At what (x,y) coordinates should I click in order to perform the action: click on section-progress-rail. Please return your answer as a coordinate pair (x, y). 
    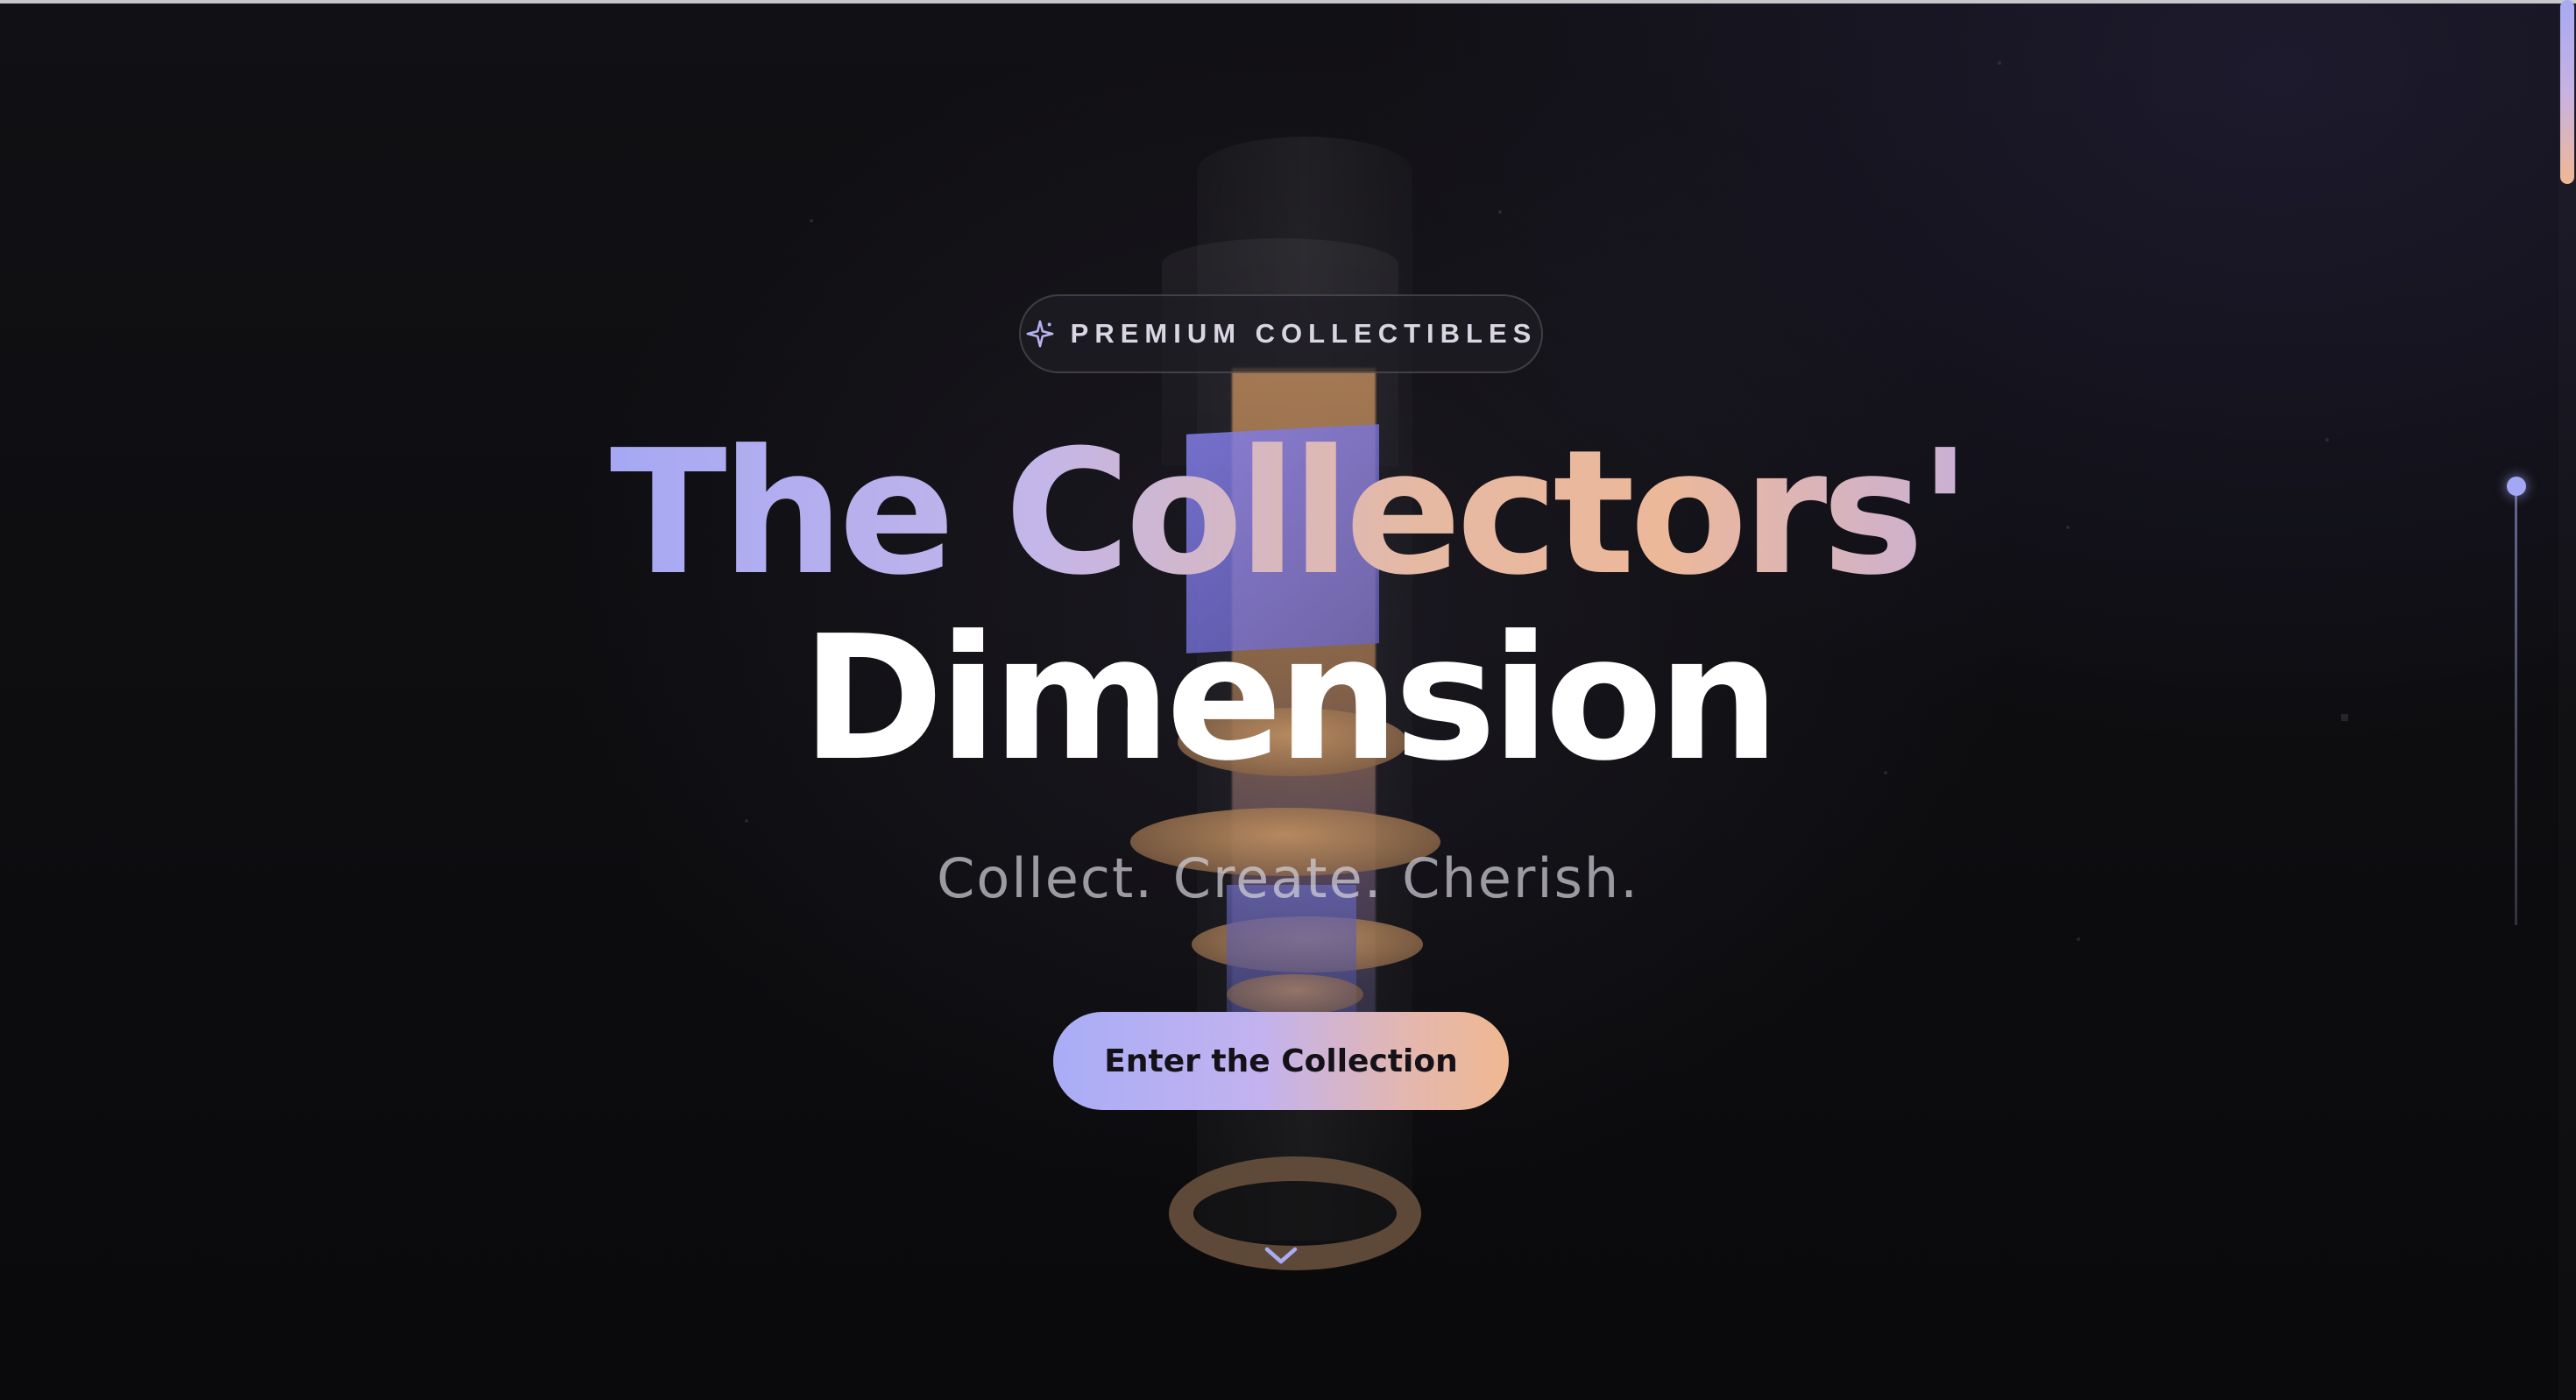
    Looking at the image, I should click on (2516, 706).